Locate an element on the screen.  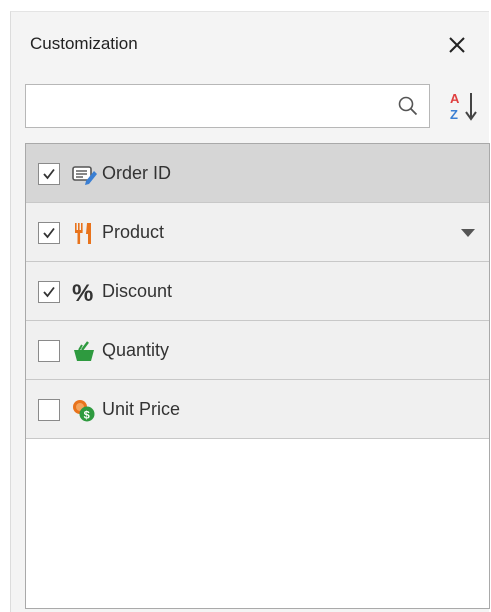
field-row-order-id: Order ID is located at coordinates (257, 173).